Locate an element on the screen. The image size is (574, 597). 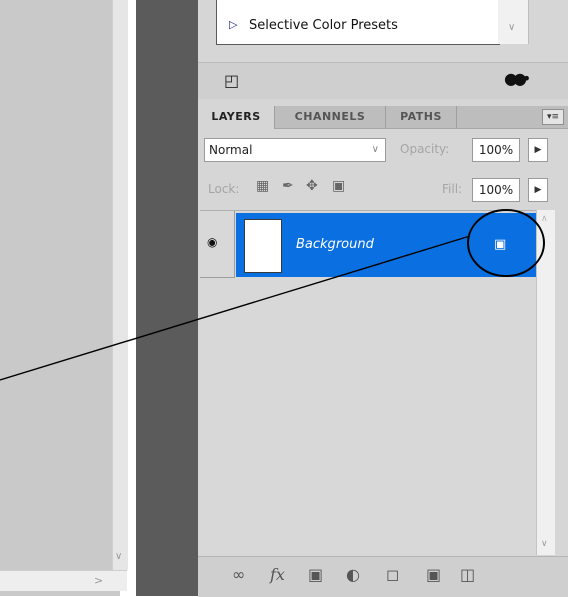
adjustment-presets-list: ▷ Selective Color Presets is located at coordinates (358, 22).